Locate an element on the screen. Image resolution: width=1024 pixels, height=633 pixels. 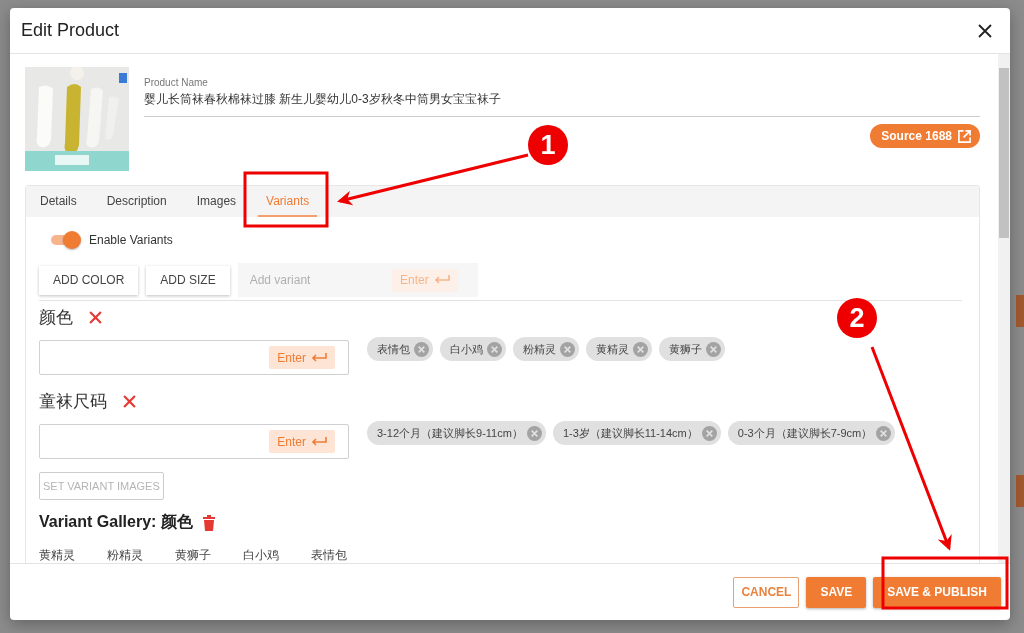
add-button: ADD SIZE is located at coordinates (188, 280).